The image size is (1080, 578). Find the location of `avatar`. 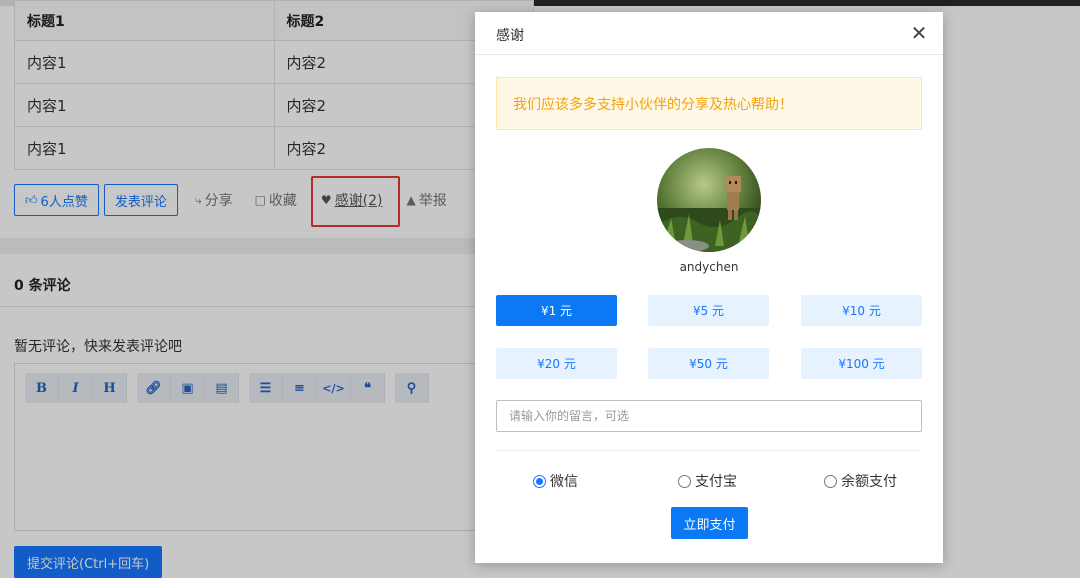

avatar is located at coordinates (709, 200).